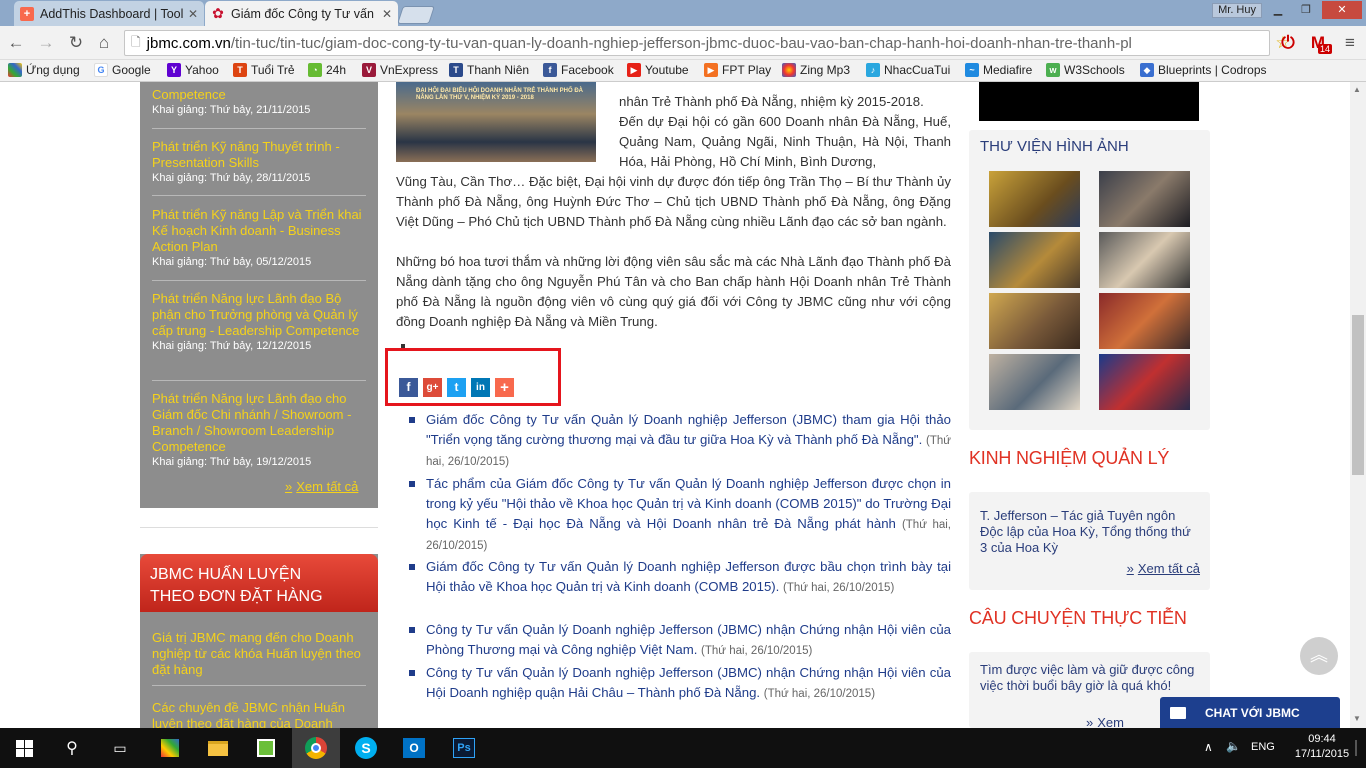  Describe the element at coordinates (1053, 70) in the screenshot. I see `w3schools-icon: w` at that location.